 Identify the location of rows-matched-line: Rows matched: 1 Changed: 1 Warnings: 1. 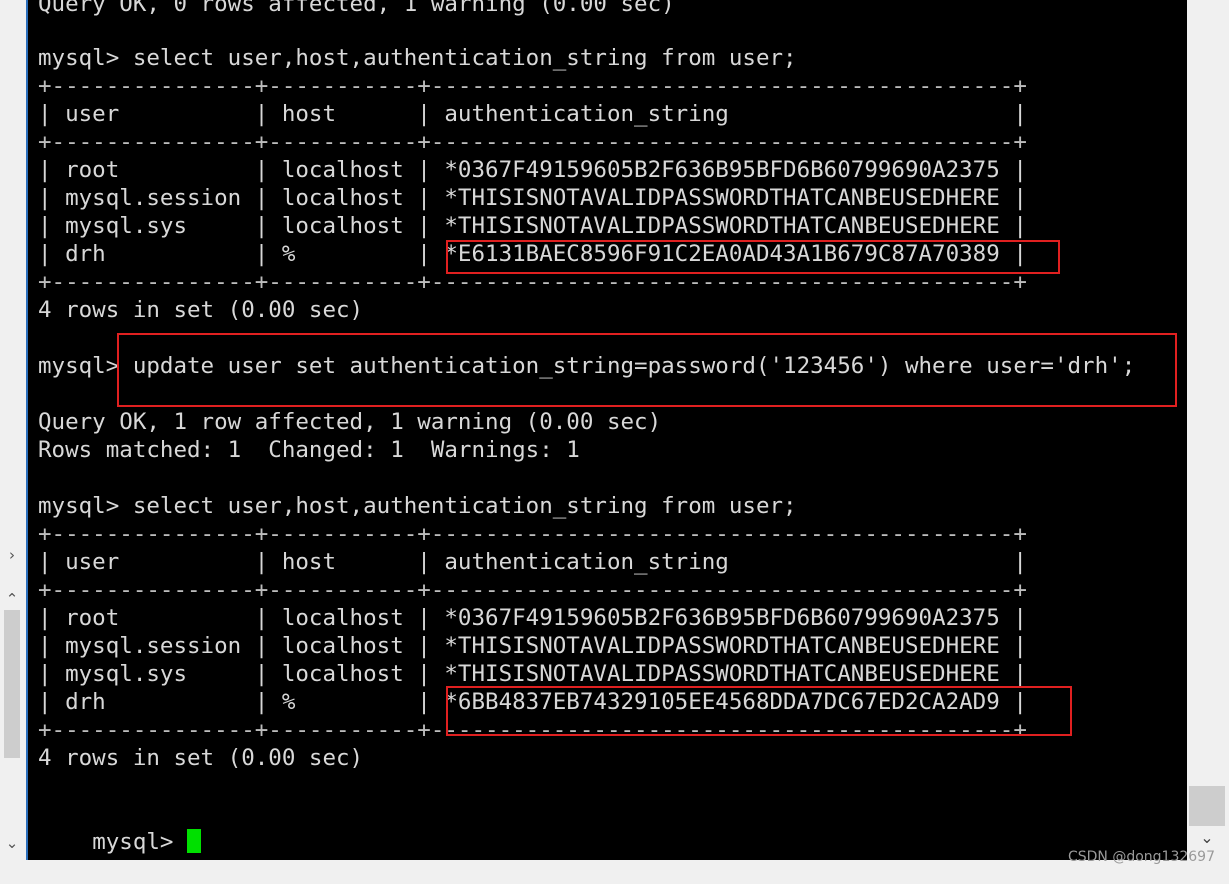
(309, 450).